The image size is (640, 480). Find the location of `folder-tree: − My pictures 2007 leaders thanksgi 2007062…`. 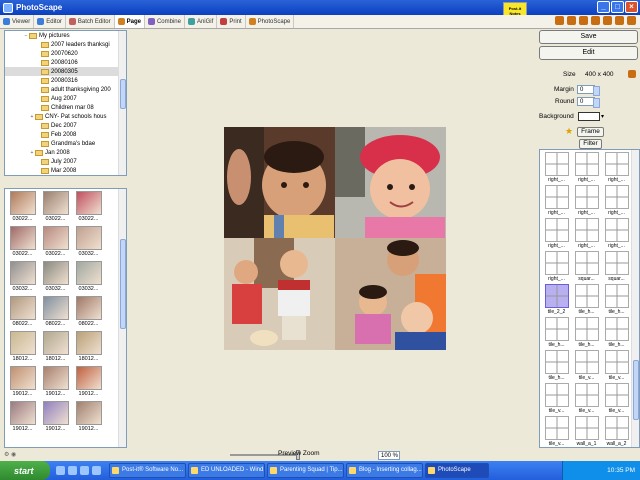

folder-tree: − My pictures 2007 leaders thanksgi 2007062… is located at coordinates (65, 103).